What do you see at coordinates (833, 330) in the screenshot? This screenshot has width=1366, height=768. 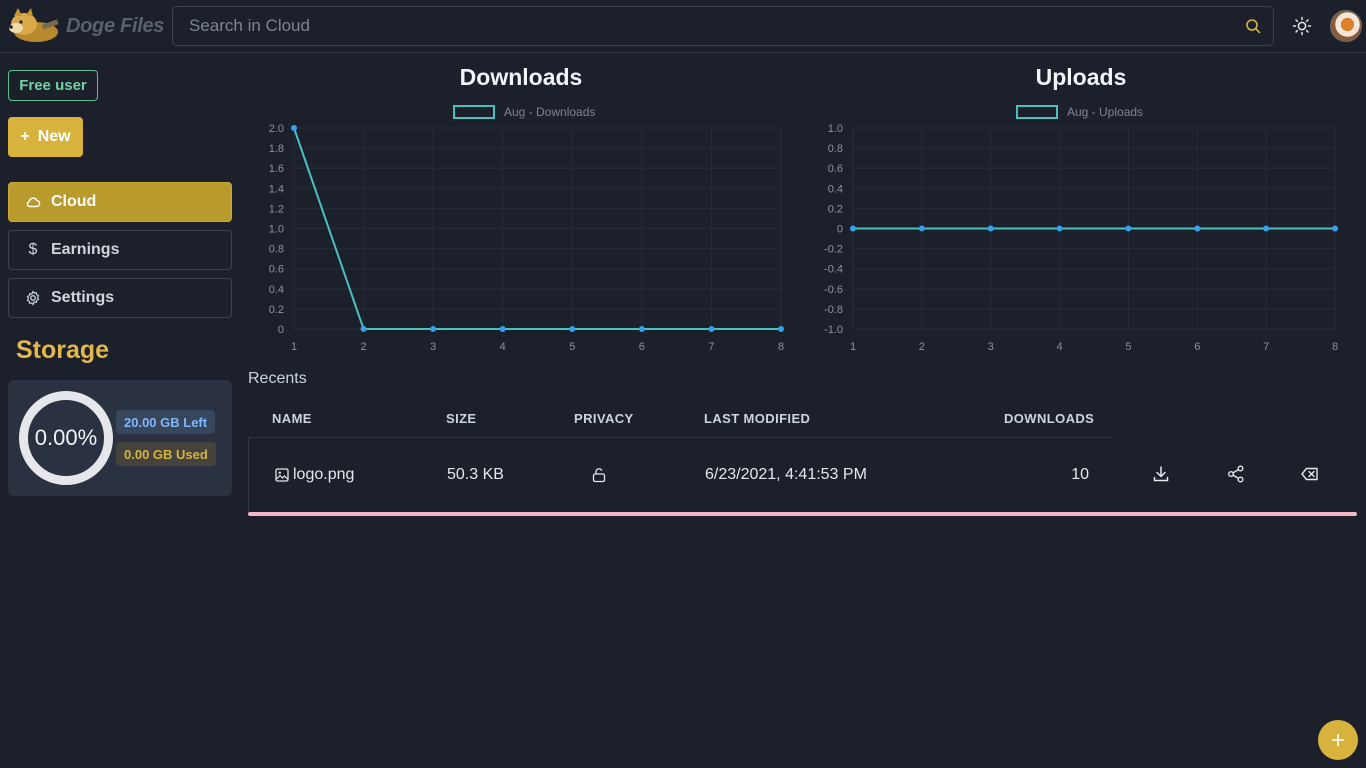 I see `y-tick-label: -1.0` at bounding box center [833, 330].